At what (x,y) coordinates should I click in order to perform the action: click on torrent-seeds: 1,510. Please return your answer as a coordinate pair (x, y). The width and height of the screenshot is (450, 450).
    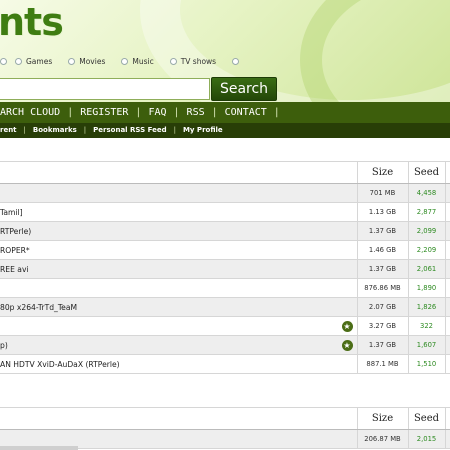
    Looking at the image, I should click on (426, 364).